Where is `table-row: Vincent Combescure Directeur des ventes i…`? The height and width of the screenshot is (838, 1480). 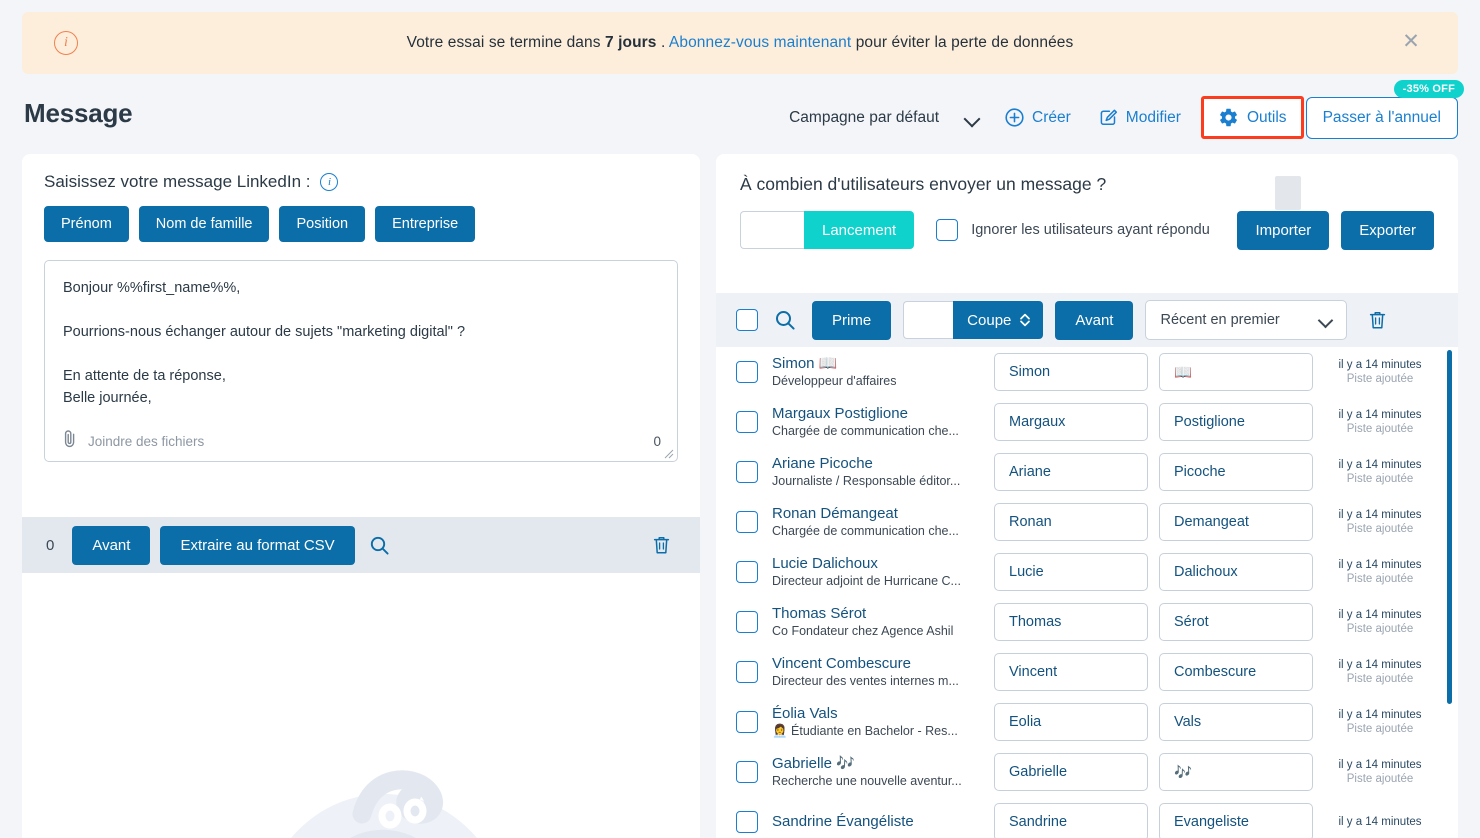 table-row: Vincent Combescure Directeur des ventes i… is located at coordinates (1087, 672).